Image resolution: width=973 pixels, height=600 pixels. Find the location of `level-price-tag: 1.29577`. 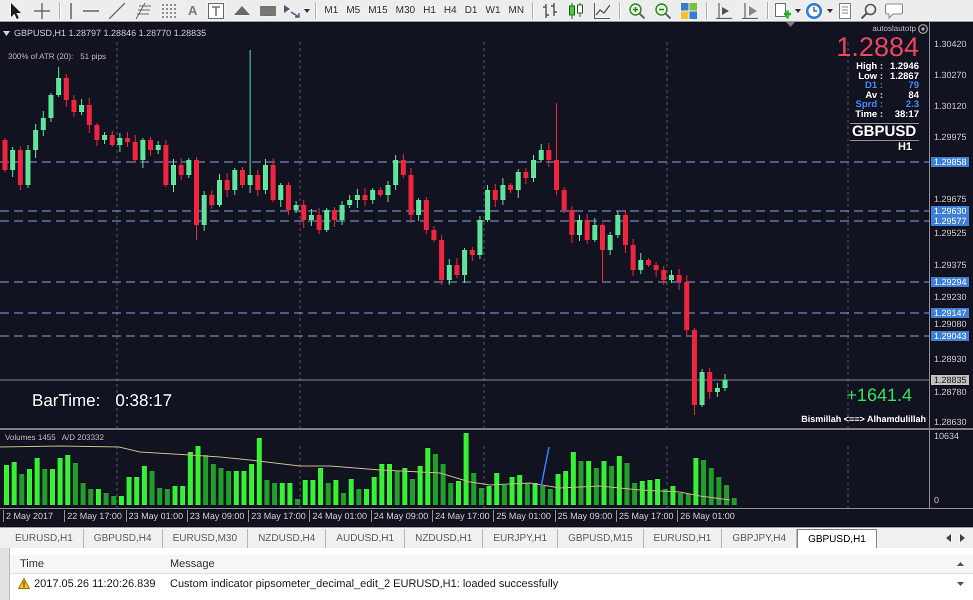

level-price-tag: 1.29577 is located at coordinates (950, 221).